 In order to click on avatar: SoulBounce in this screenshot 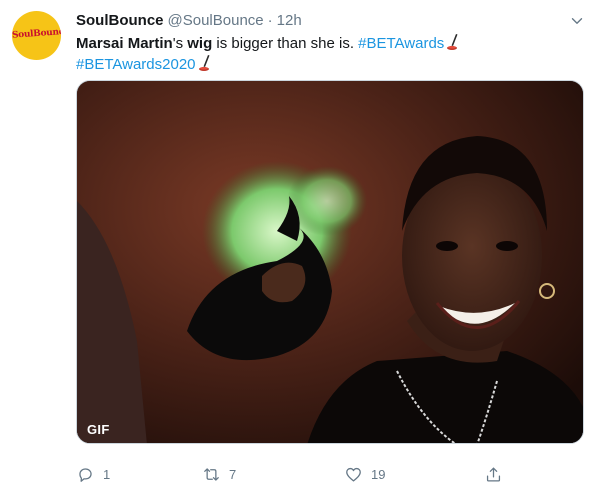, I will do `click(36, 35)`.